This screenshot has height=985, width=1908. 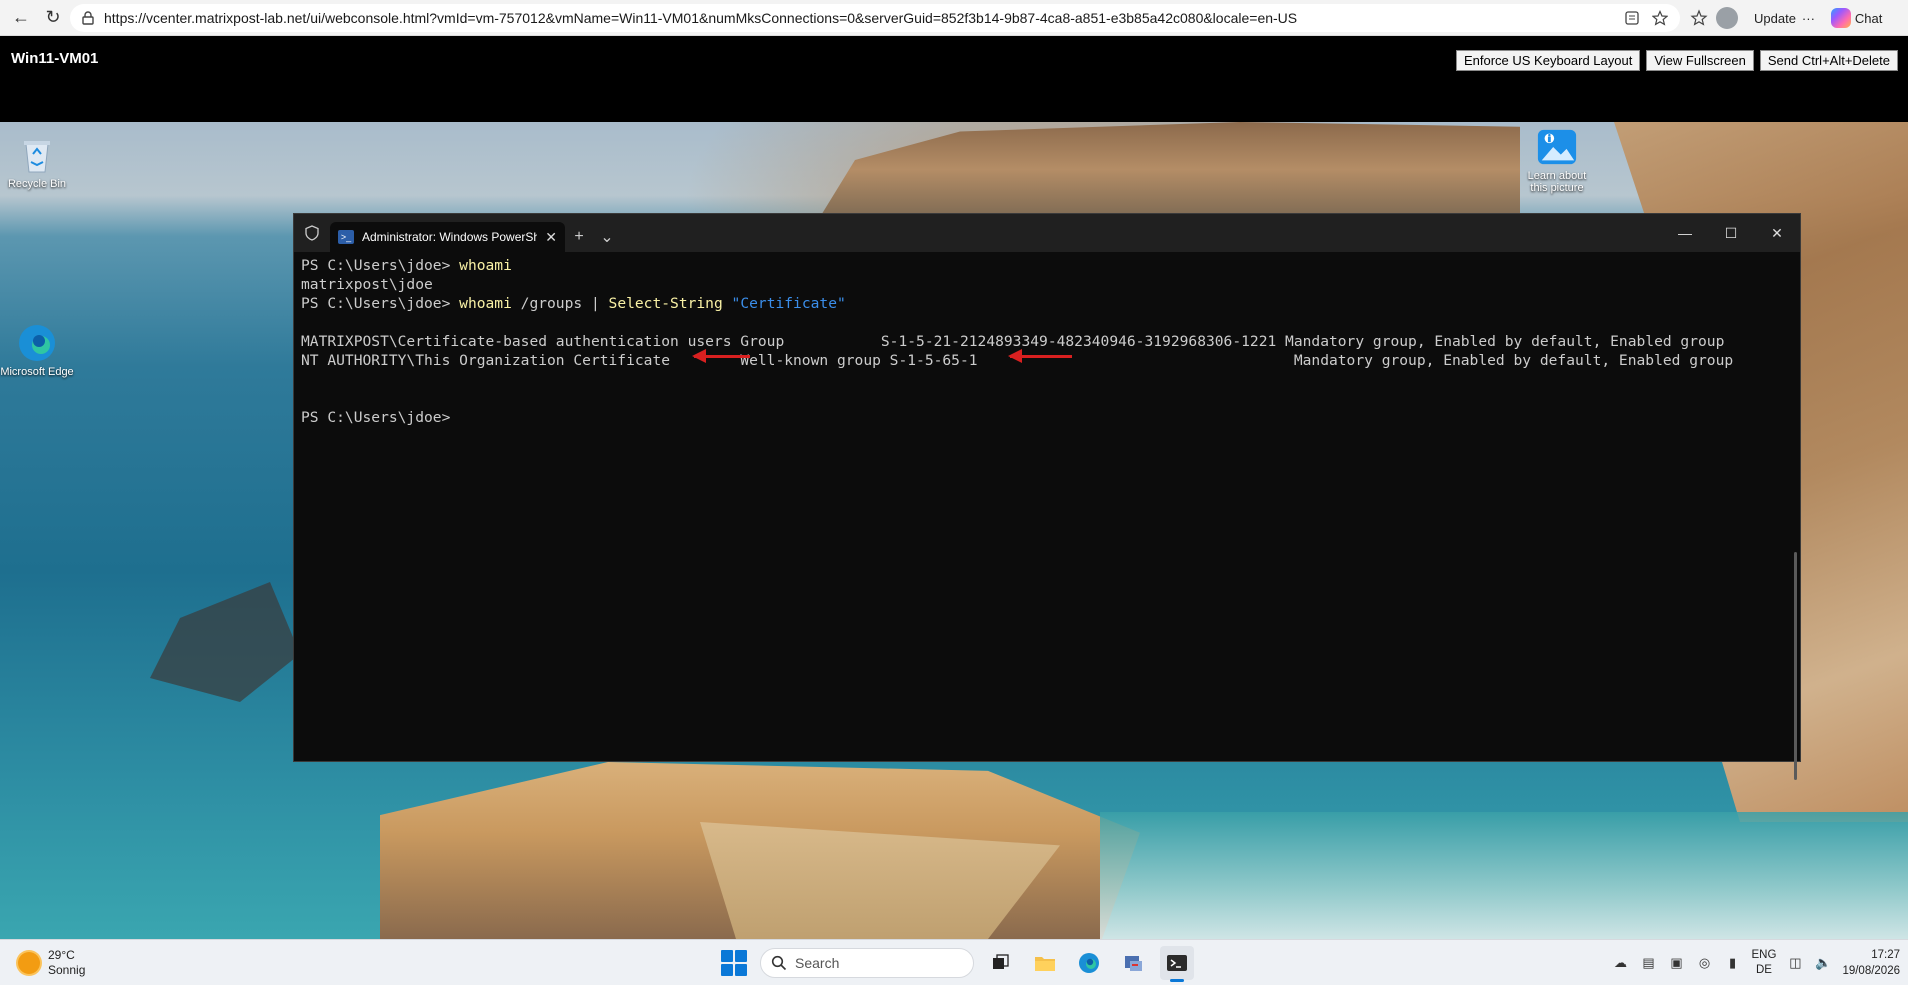 What do you see at coordinates (1177, 964) in the screenshot?
I see `terminal-taskbar-icon` at bounding box center [1177, 964].